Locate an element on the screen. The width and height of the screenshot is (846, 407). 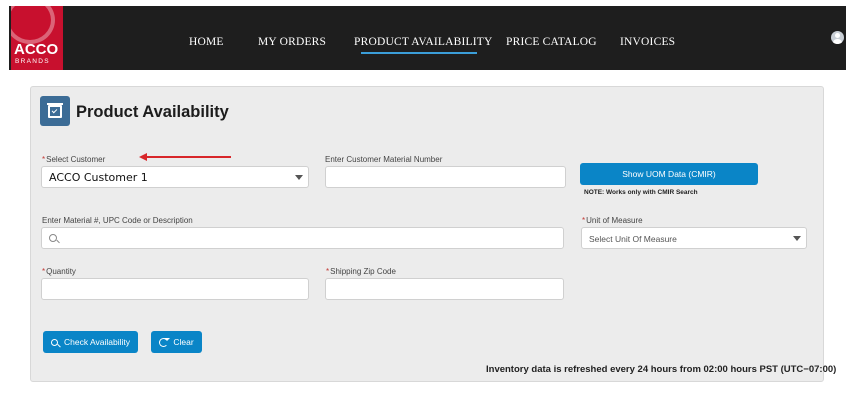
quantity-label-text: Quantity is located at coordinates (61, 271).